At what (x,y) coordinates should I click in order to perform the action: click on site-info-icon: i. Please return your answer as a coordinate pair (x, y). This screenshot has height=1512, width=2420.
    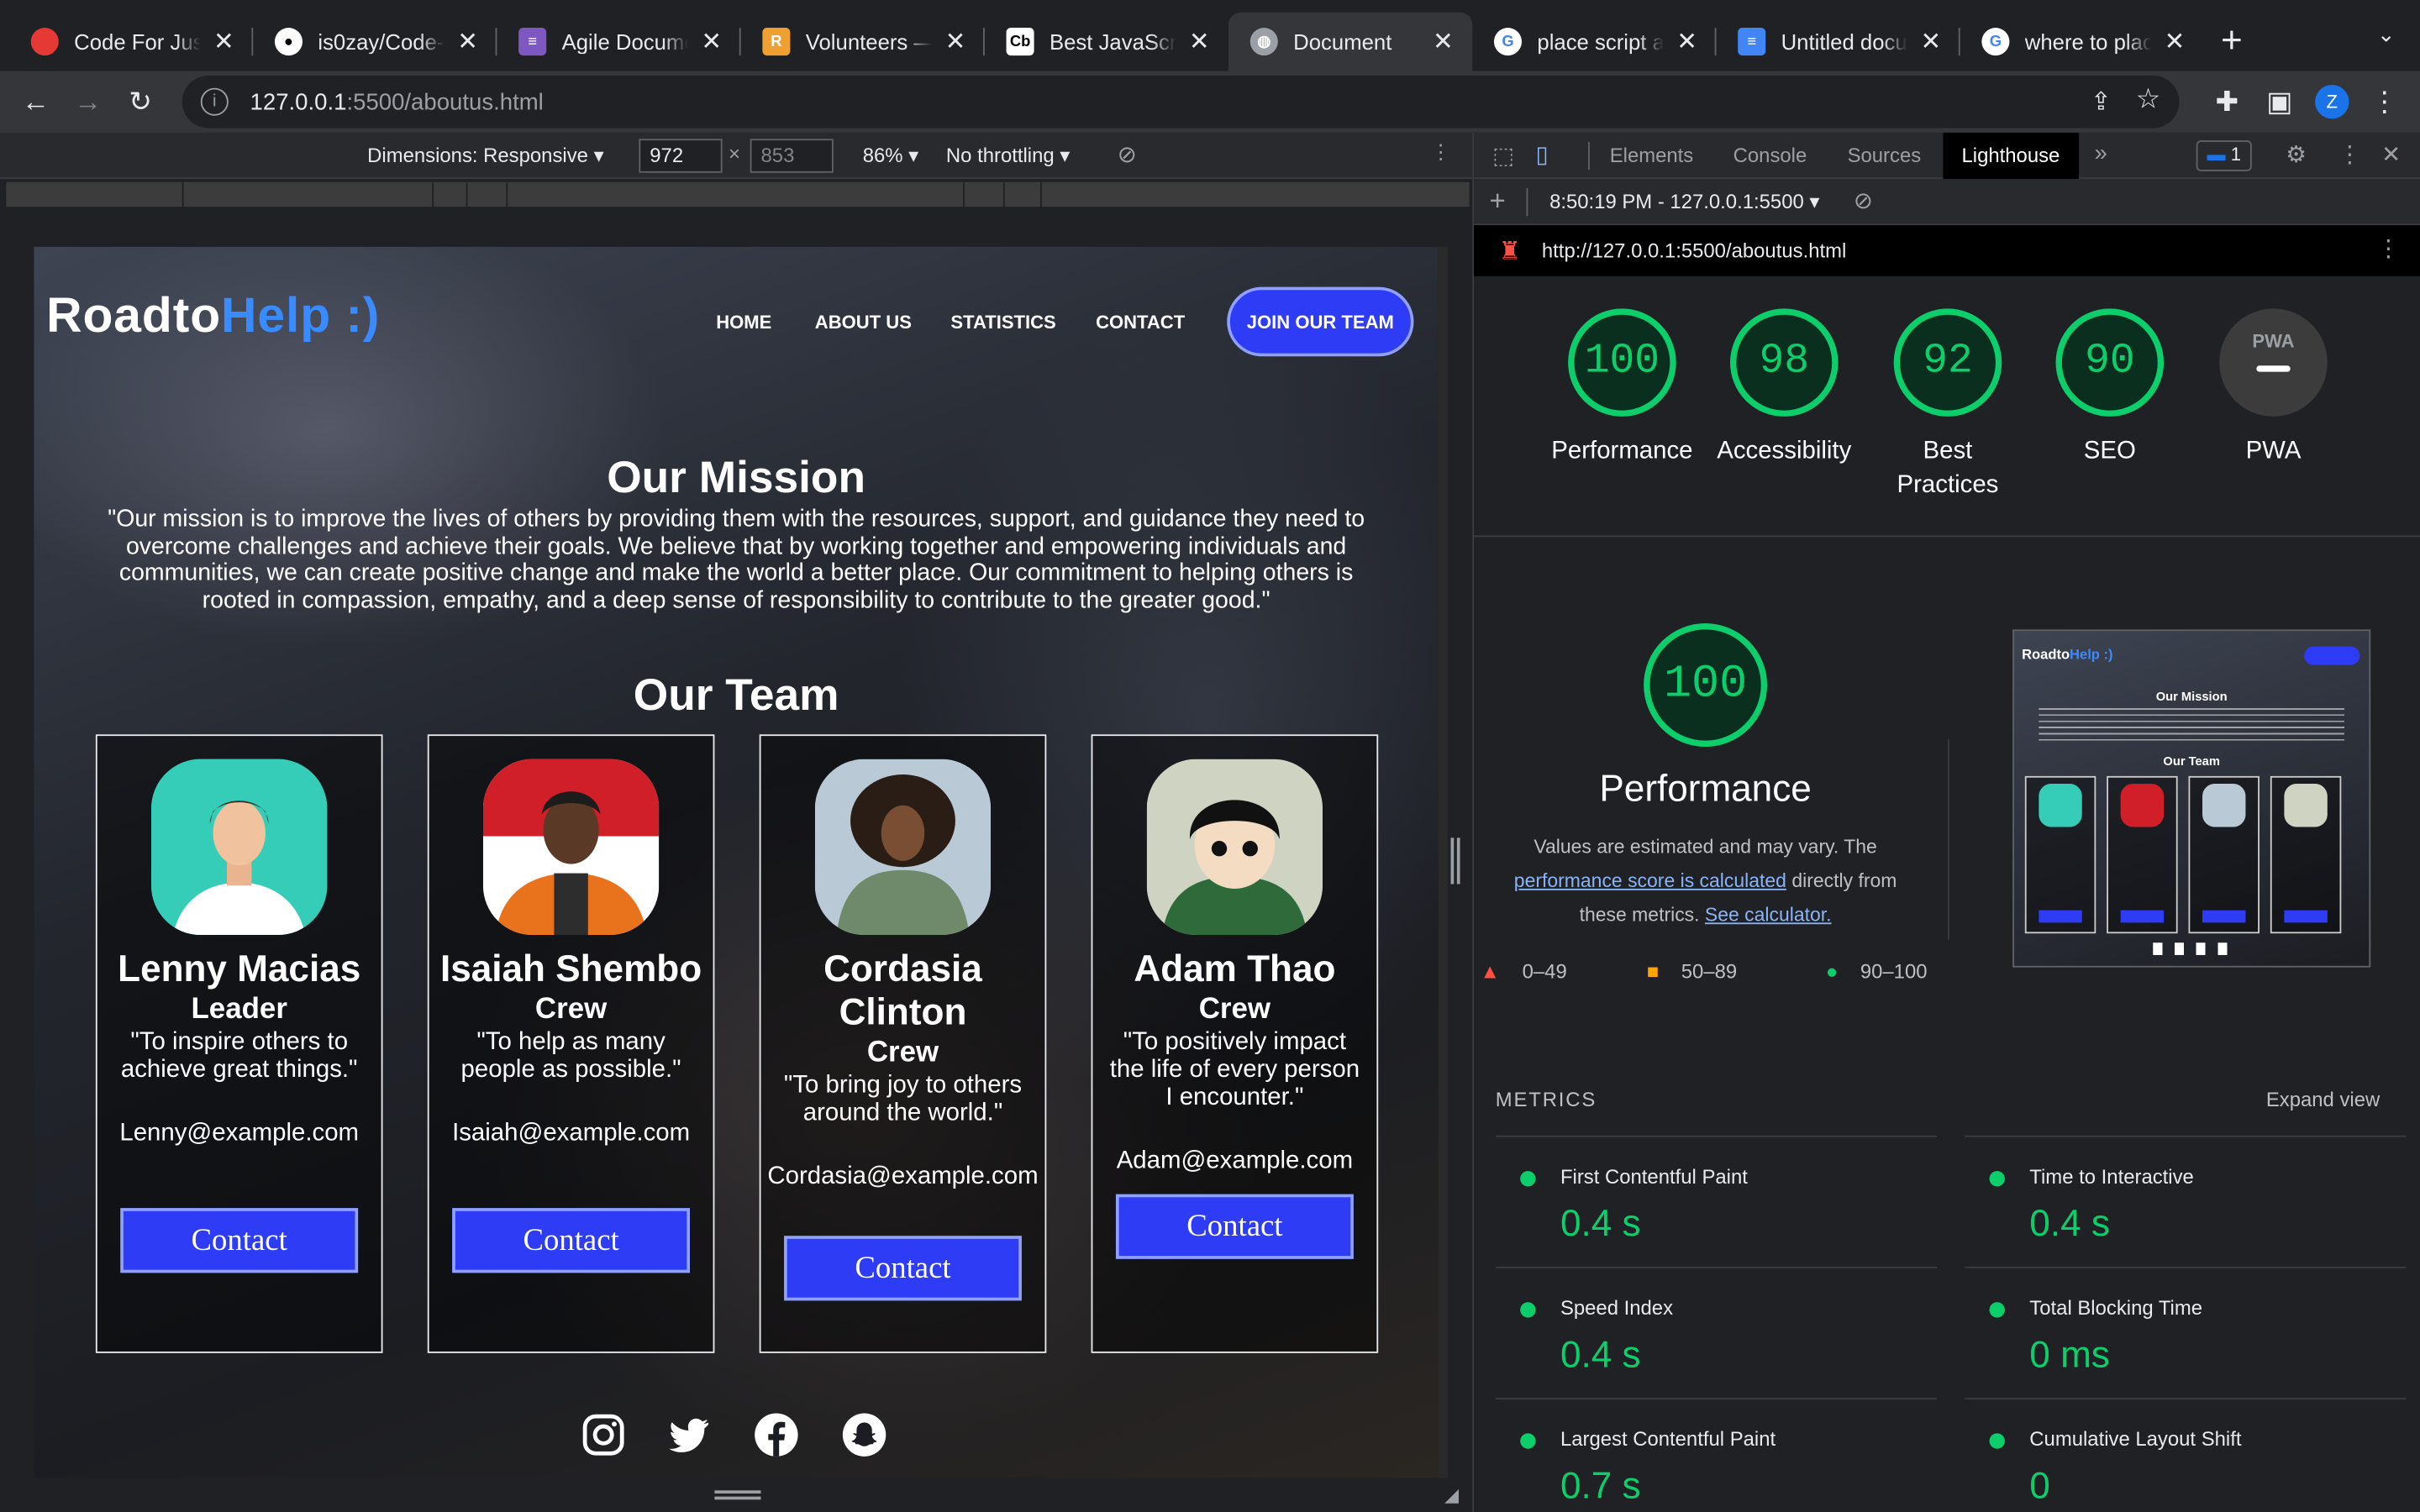
    Looking at the image, I should click on (214, 101).